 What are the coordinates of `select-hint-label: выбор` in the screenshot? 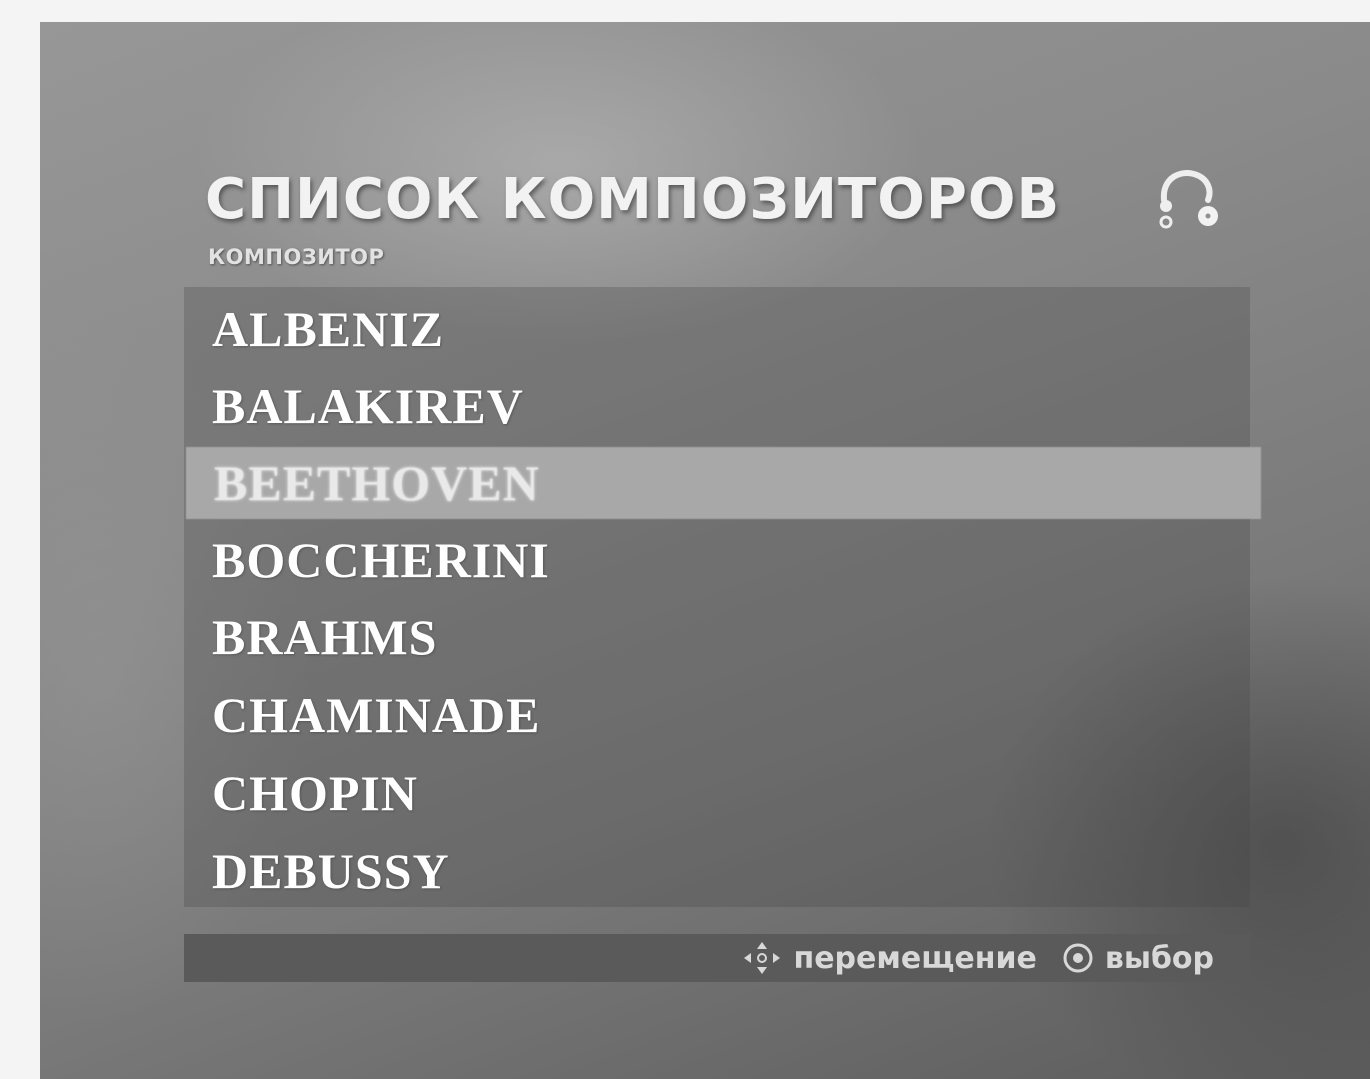 It's located at (1159, 958).